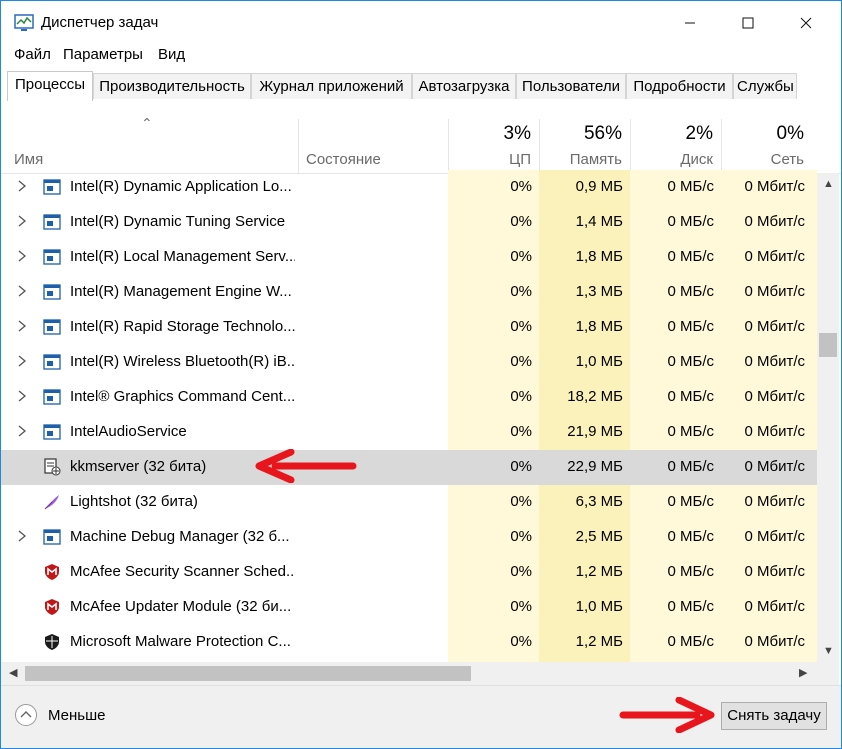  Describe the element at coordinates (52, 467) in the screenshot. I see `kkm-document-icon` at that location.